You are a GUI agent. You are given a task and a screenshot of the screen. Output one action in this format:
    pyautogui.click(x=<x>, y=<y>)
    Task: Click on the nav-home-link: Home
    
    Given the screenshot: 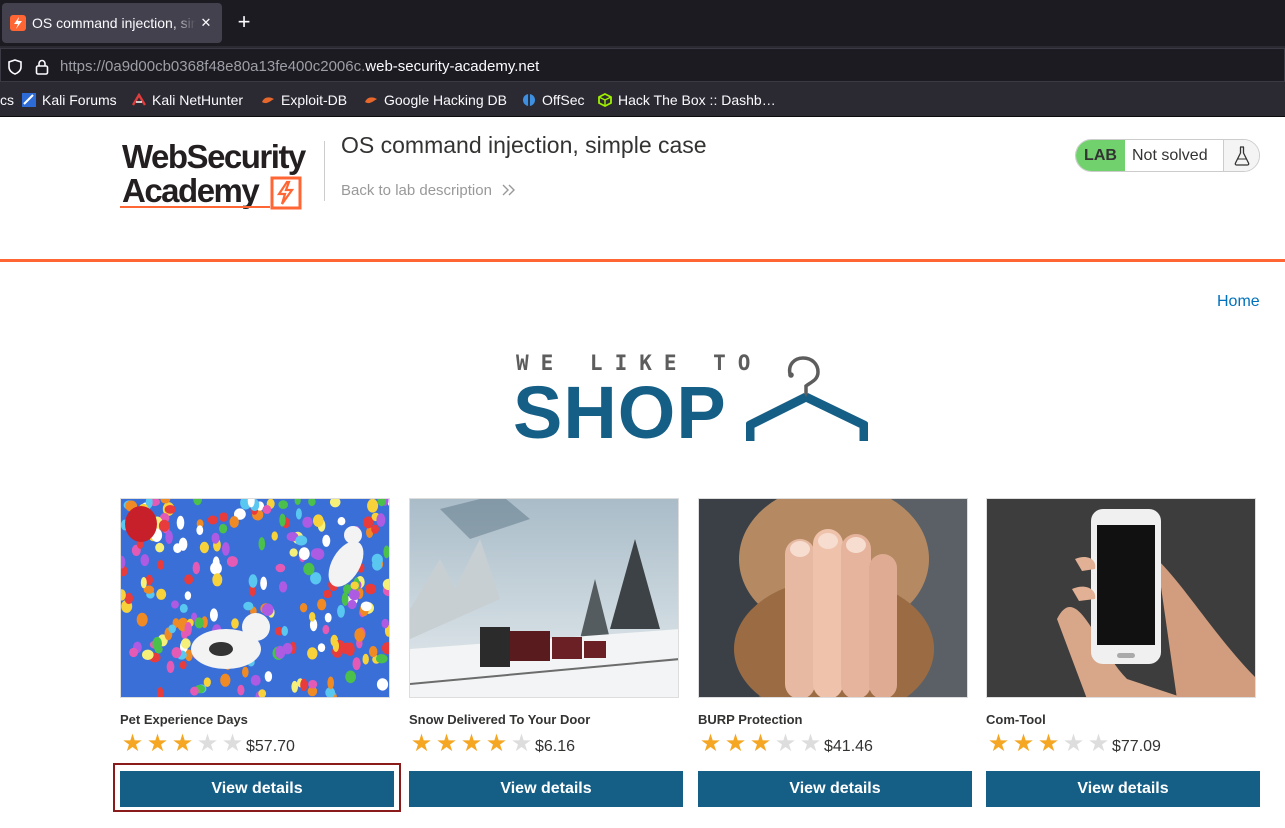 What is the action you would take?
    pyautogui.click(x=1238, y=302)
    